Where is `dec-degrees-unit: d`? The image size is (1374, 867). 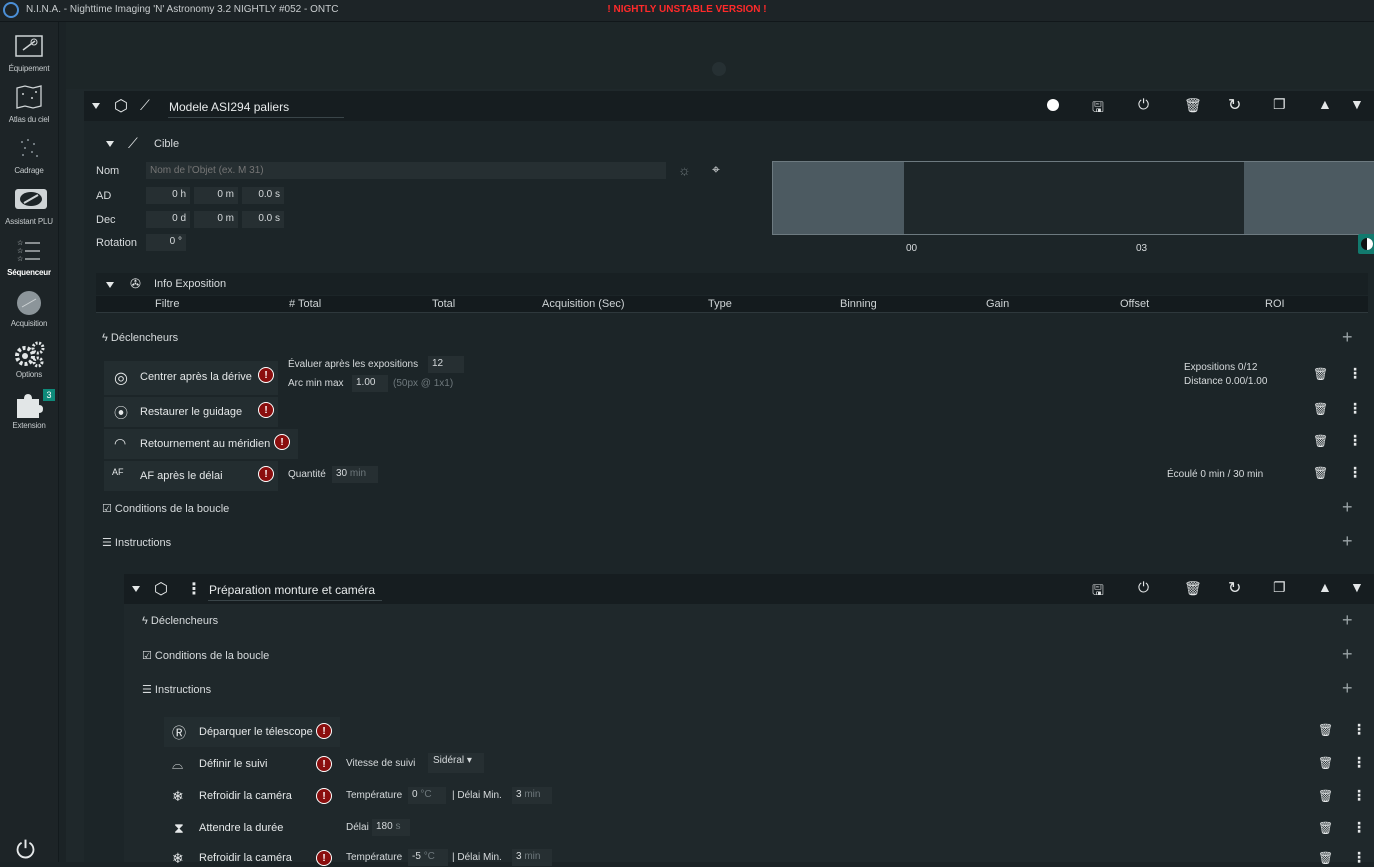
dec-degrees-unit: d is located at coordinates (183, 218).